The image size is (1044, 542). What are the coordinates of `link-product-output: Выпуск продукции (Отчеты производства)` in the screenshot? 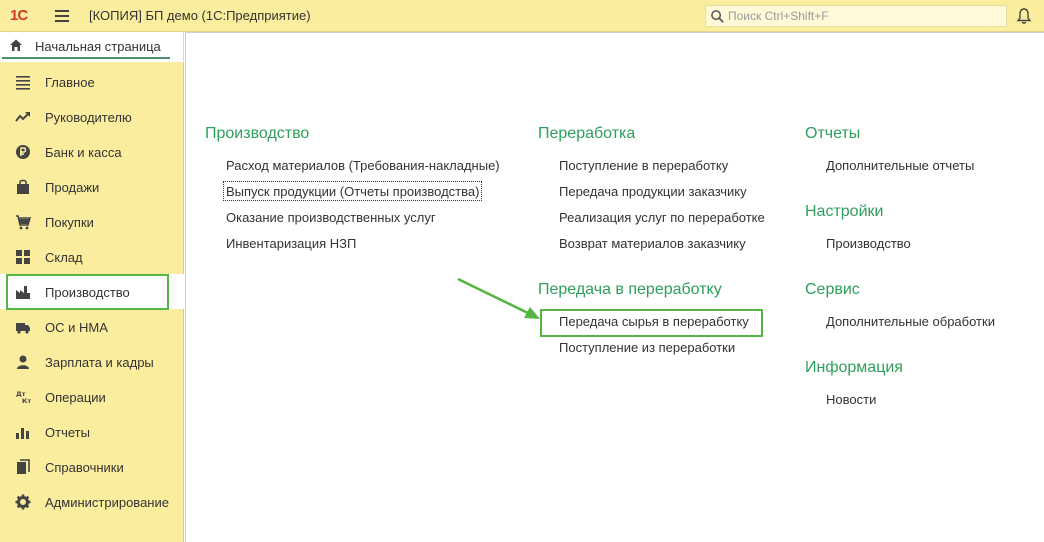 It's located at (352, 191).